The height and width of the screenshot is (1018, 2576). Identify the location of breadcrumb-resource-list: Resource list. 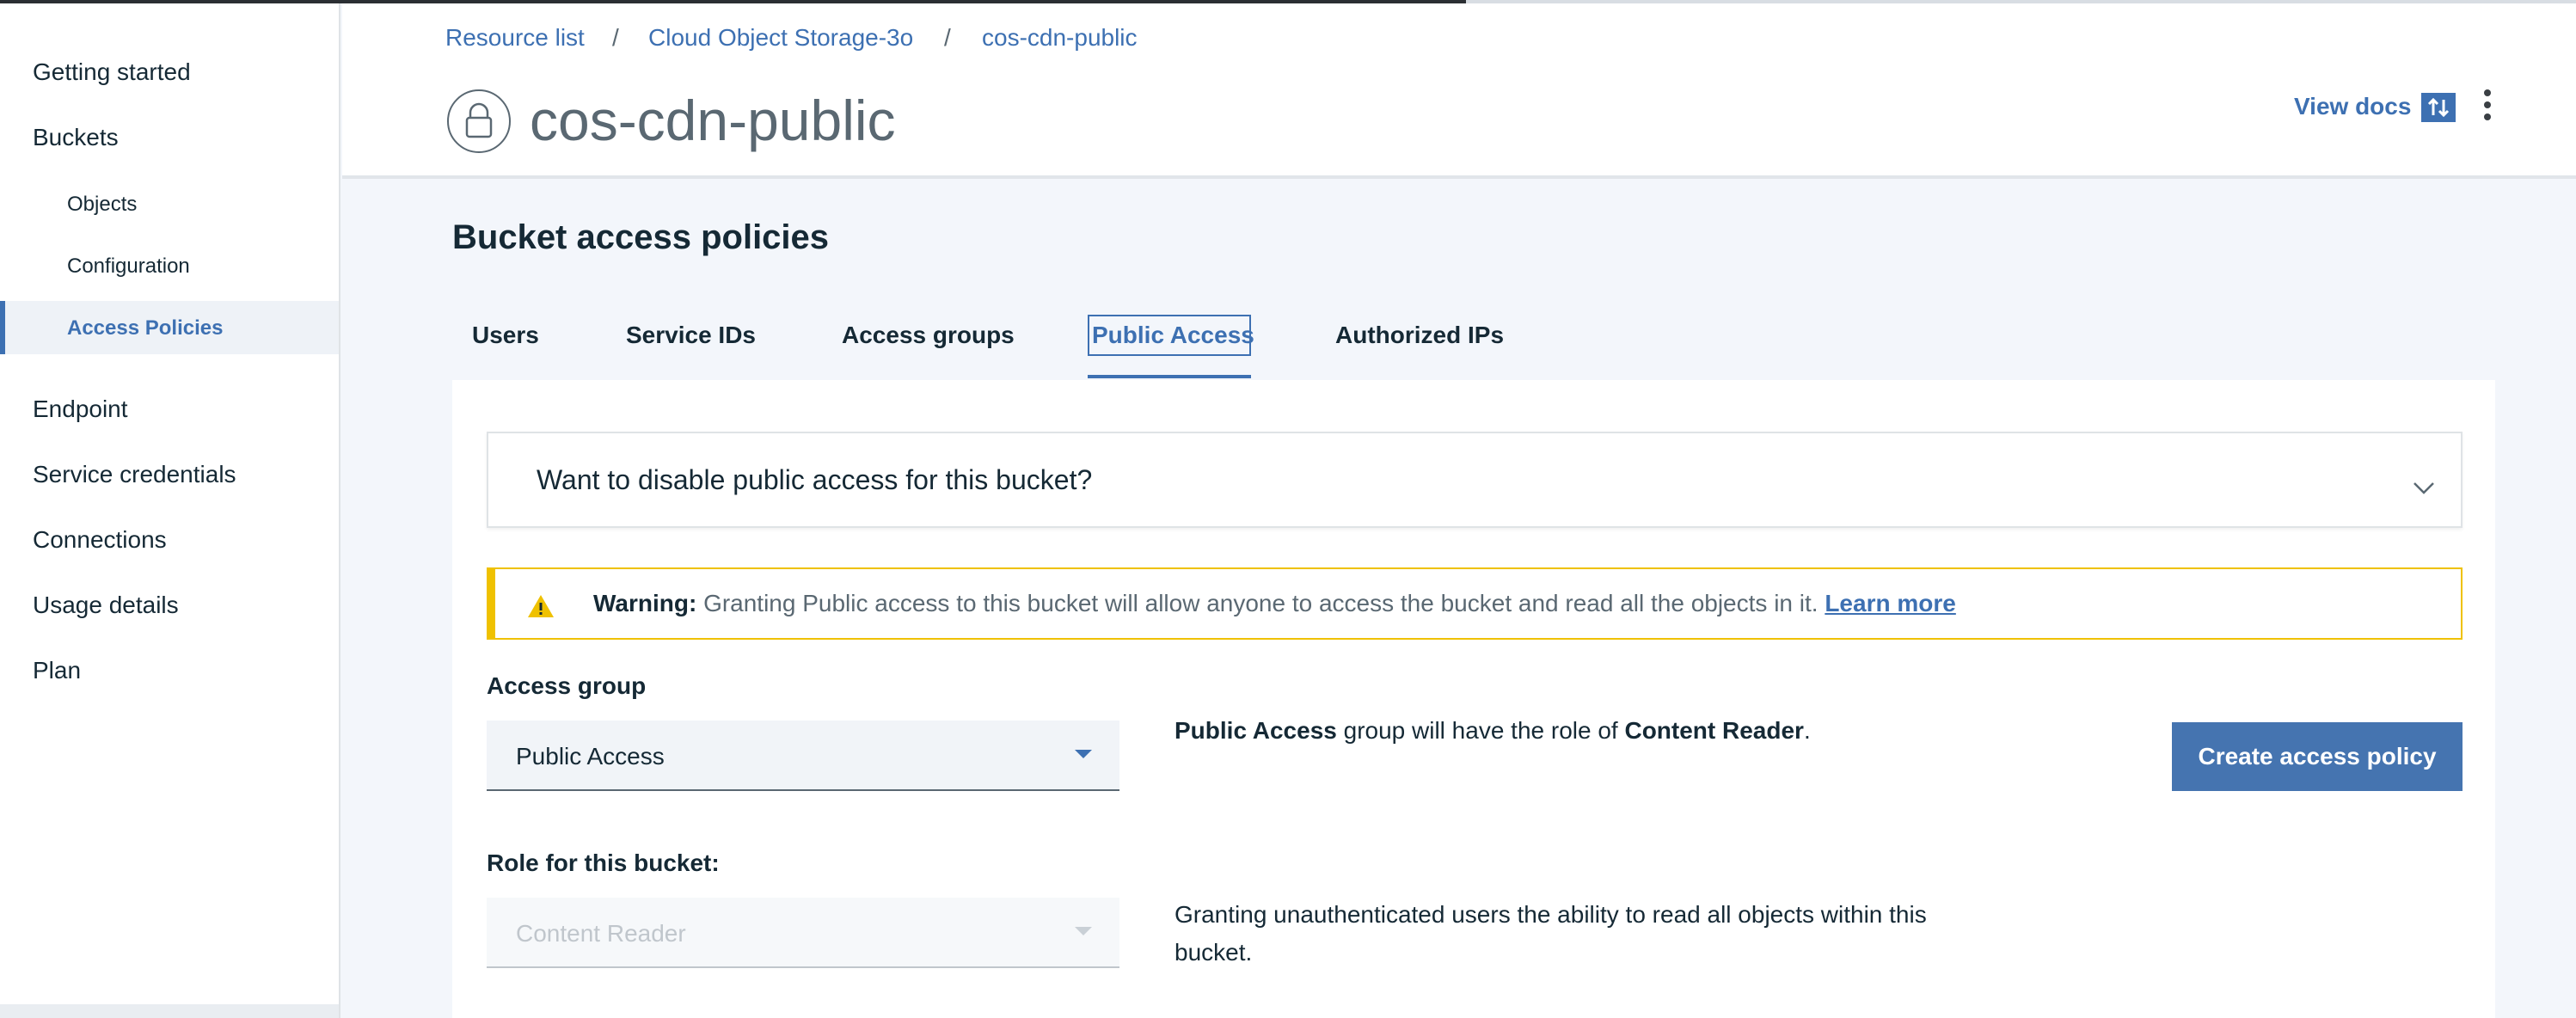
(515, 38).